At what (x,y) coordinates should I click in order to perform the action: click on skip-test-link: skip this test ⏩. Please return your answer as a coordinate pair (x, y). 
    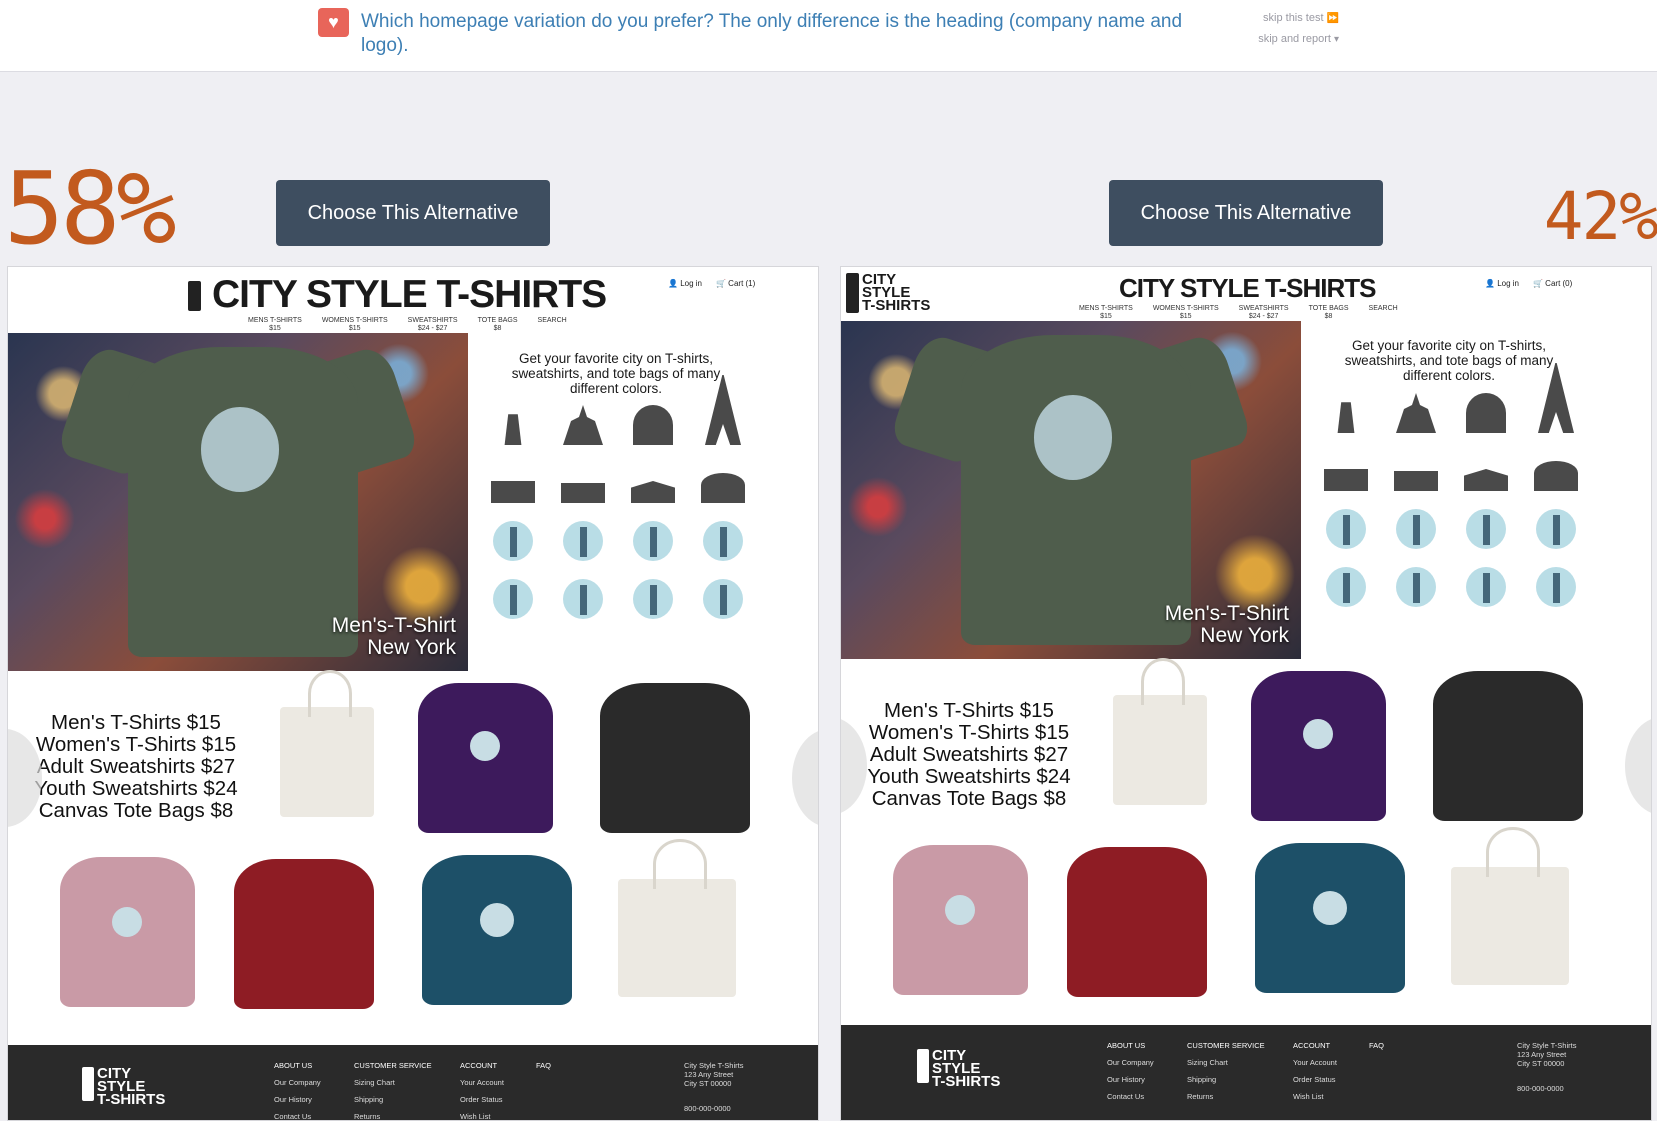
    Looking at the image, I should click on (1298, 18).